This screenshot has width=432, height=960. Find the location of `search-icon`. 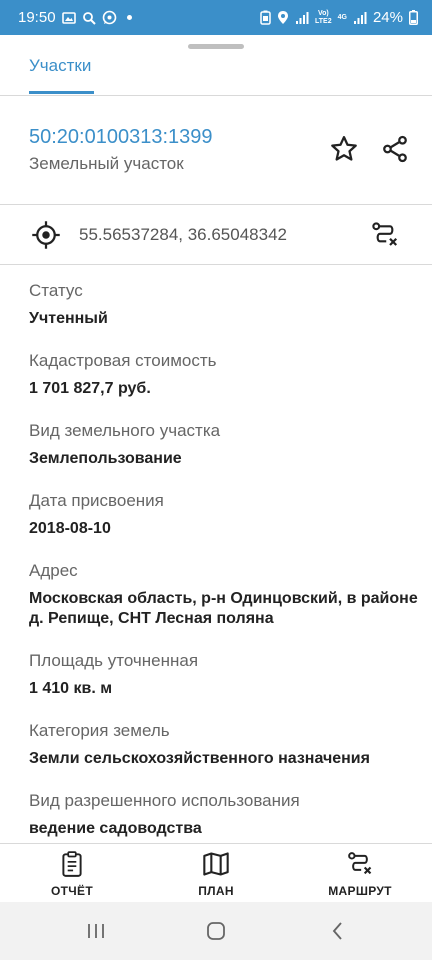

search-icon is located at coordinates (89, 18).